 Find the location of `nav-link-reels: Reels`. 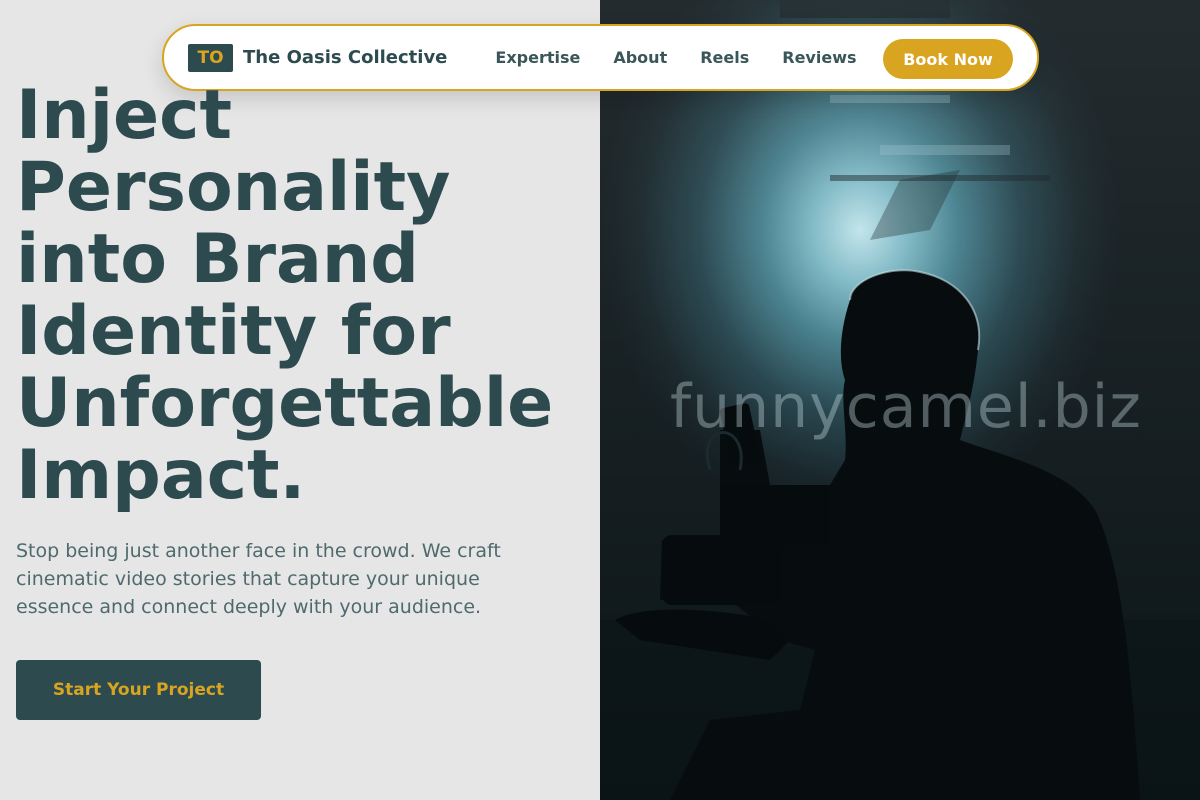

nav-link-reels: Reels is located at coordinates (724, 57).